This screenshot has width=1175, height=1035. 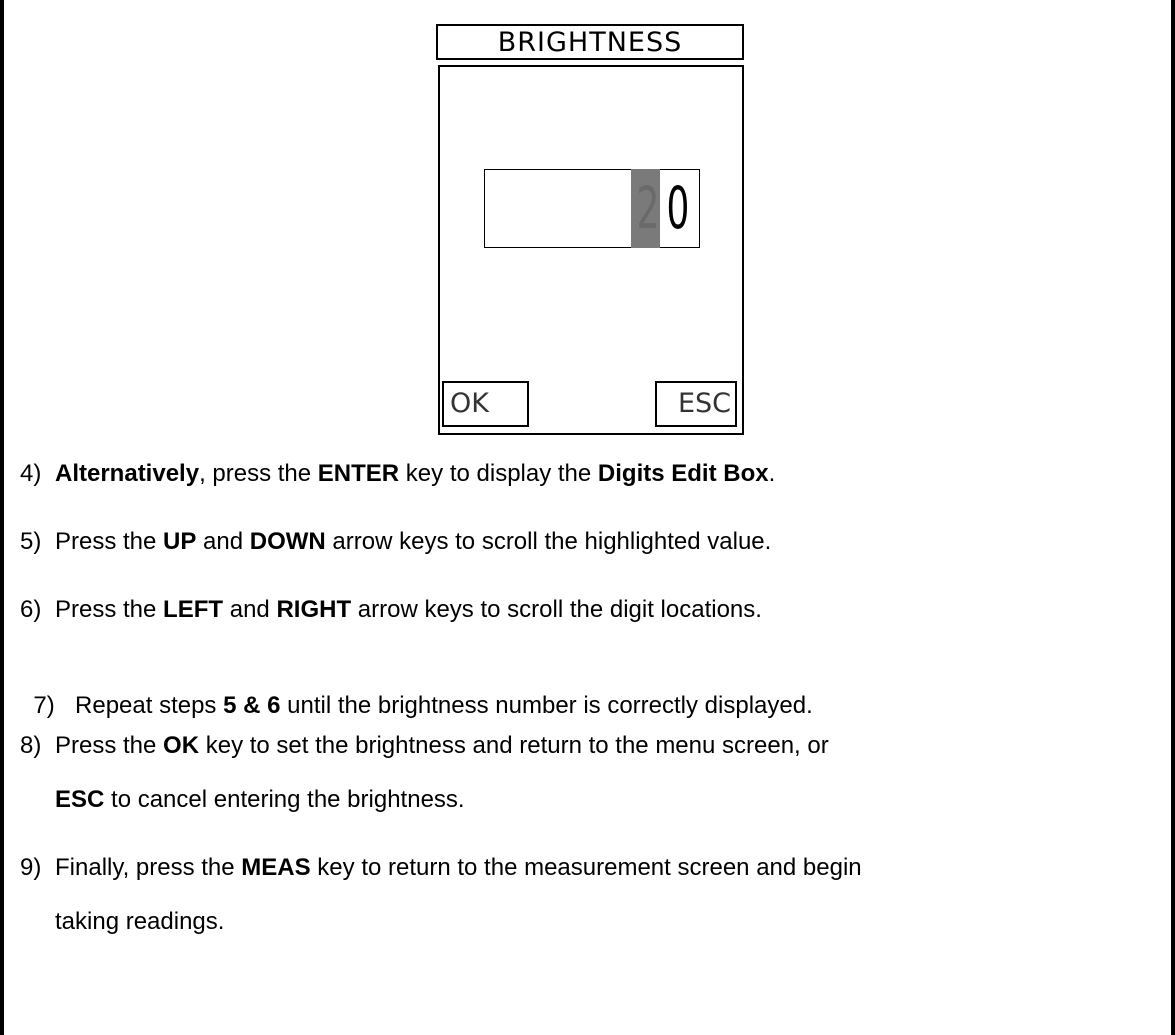 What do you see at coordinates (193, 609) in the screenshot?
I see `bold-term: LEFT` at bounding box center [193, 609].